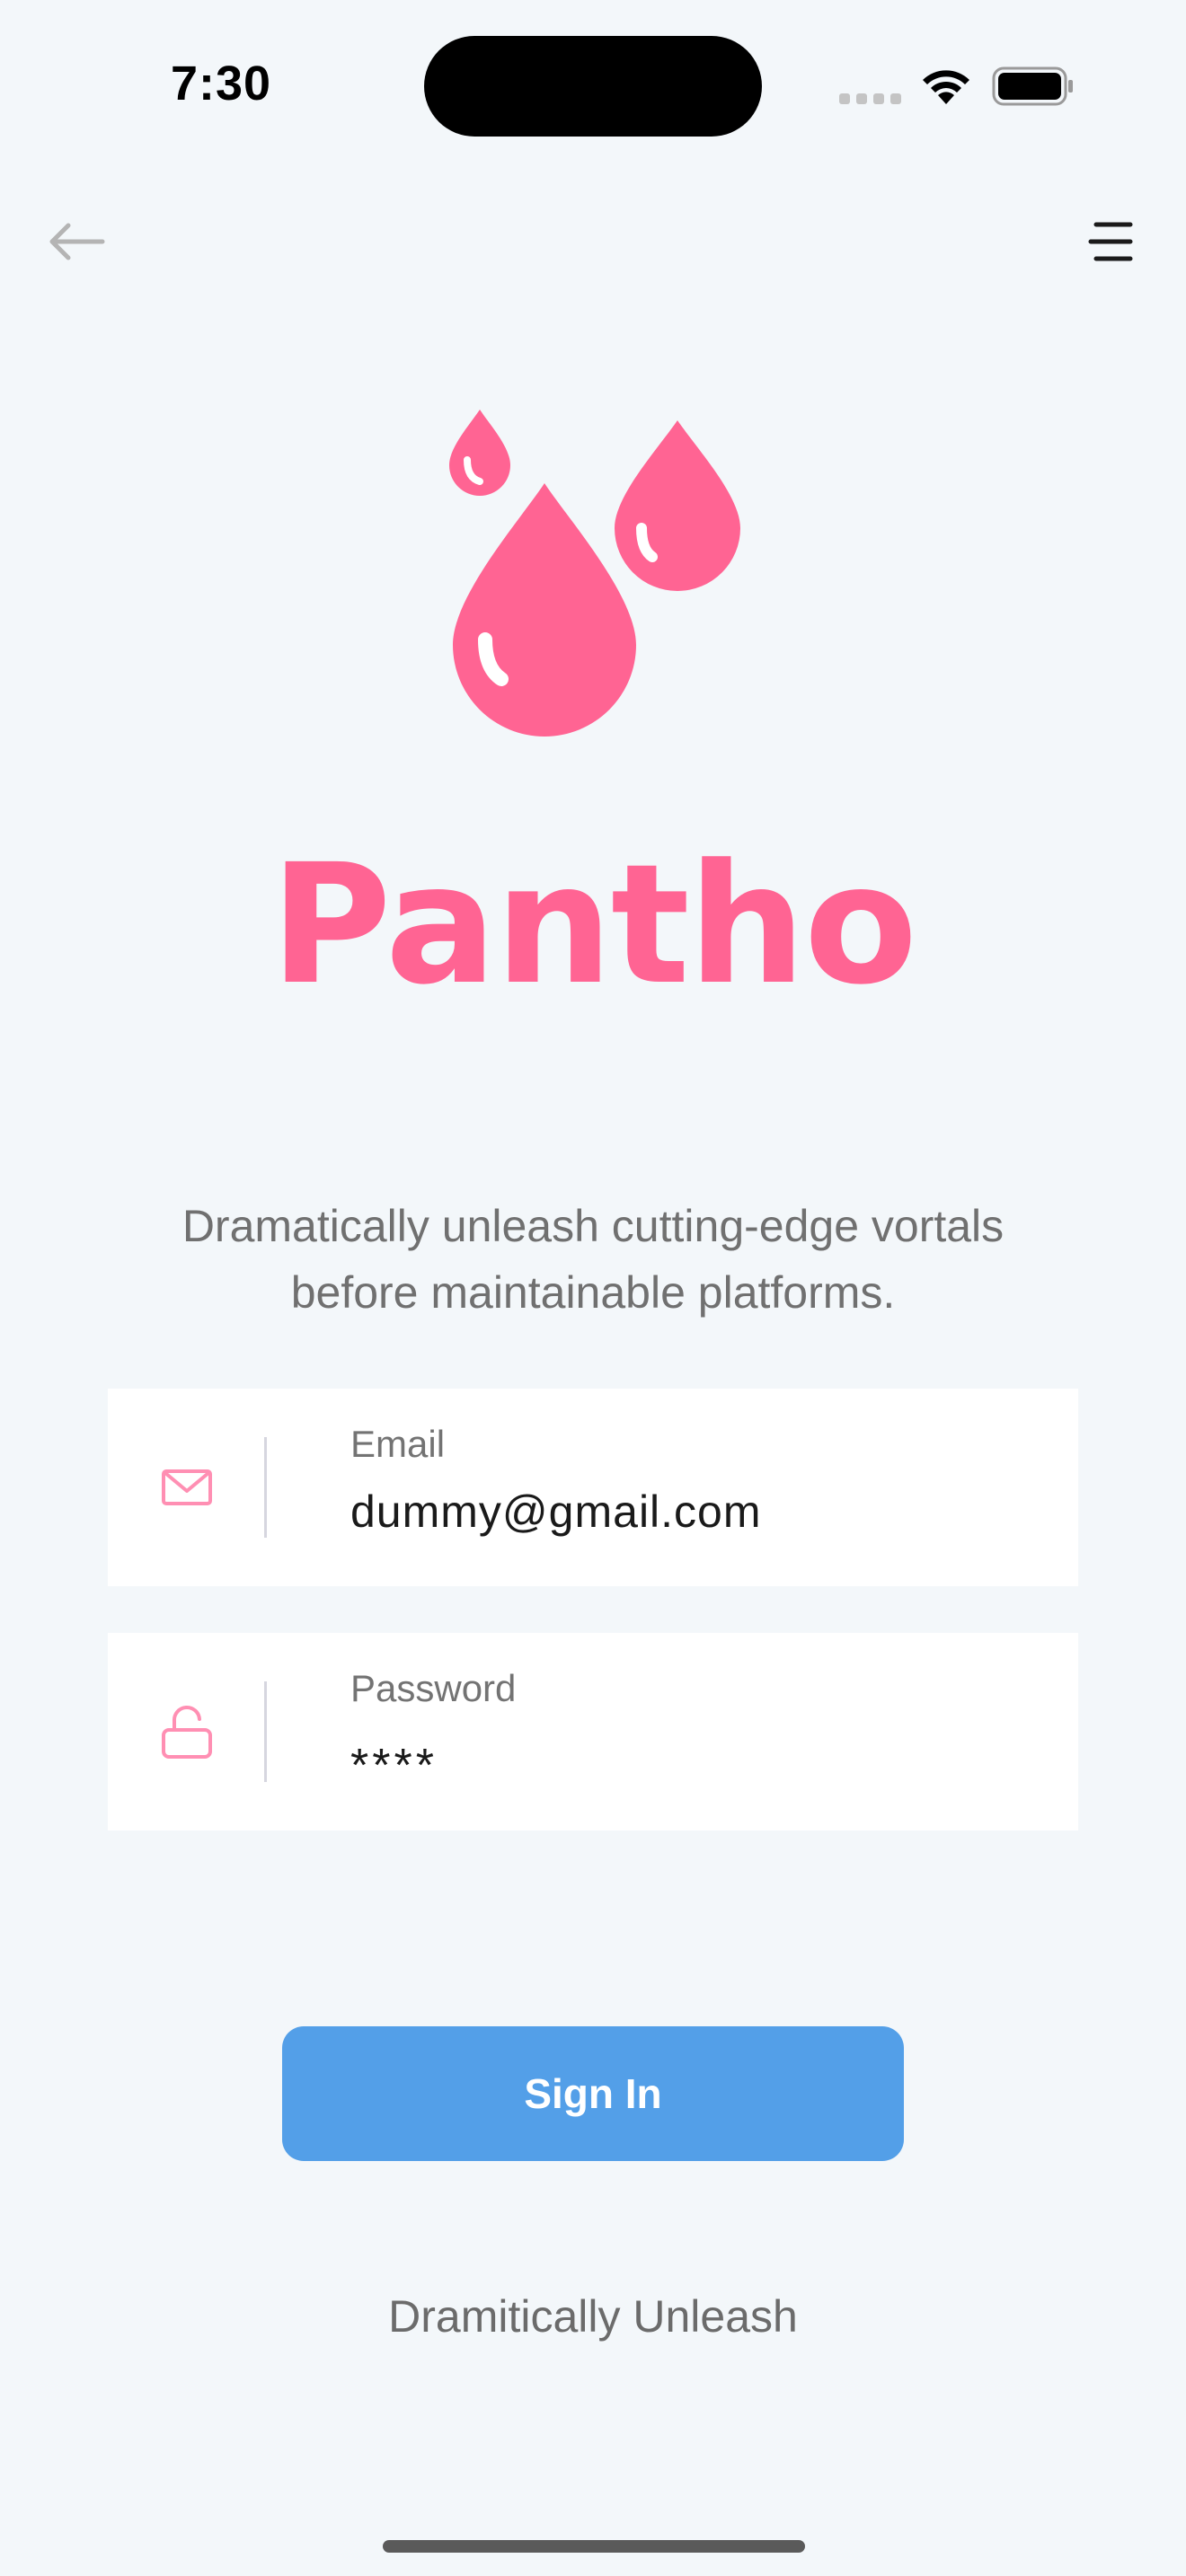 Image resolution: width=1186 pixels, height=2576 pixels. What do you see at coordinates (593, 1732) in the screenshot?
I see `password-field: Password ****` at bounding box center [593, 1732].